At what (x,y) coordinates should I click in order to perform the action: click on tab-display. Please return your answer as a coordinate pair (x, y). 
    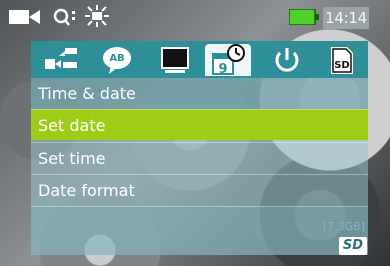
    Looking at the image, I should click on (175, 60).